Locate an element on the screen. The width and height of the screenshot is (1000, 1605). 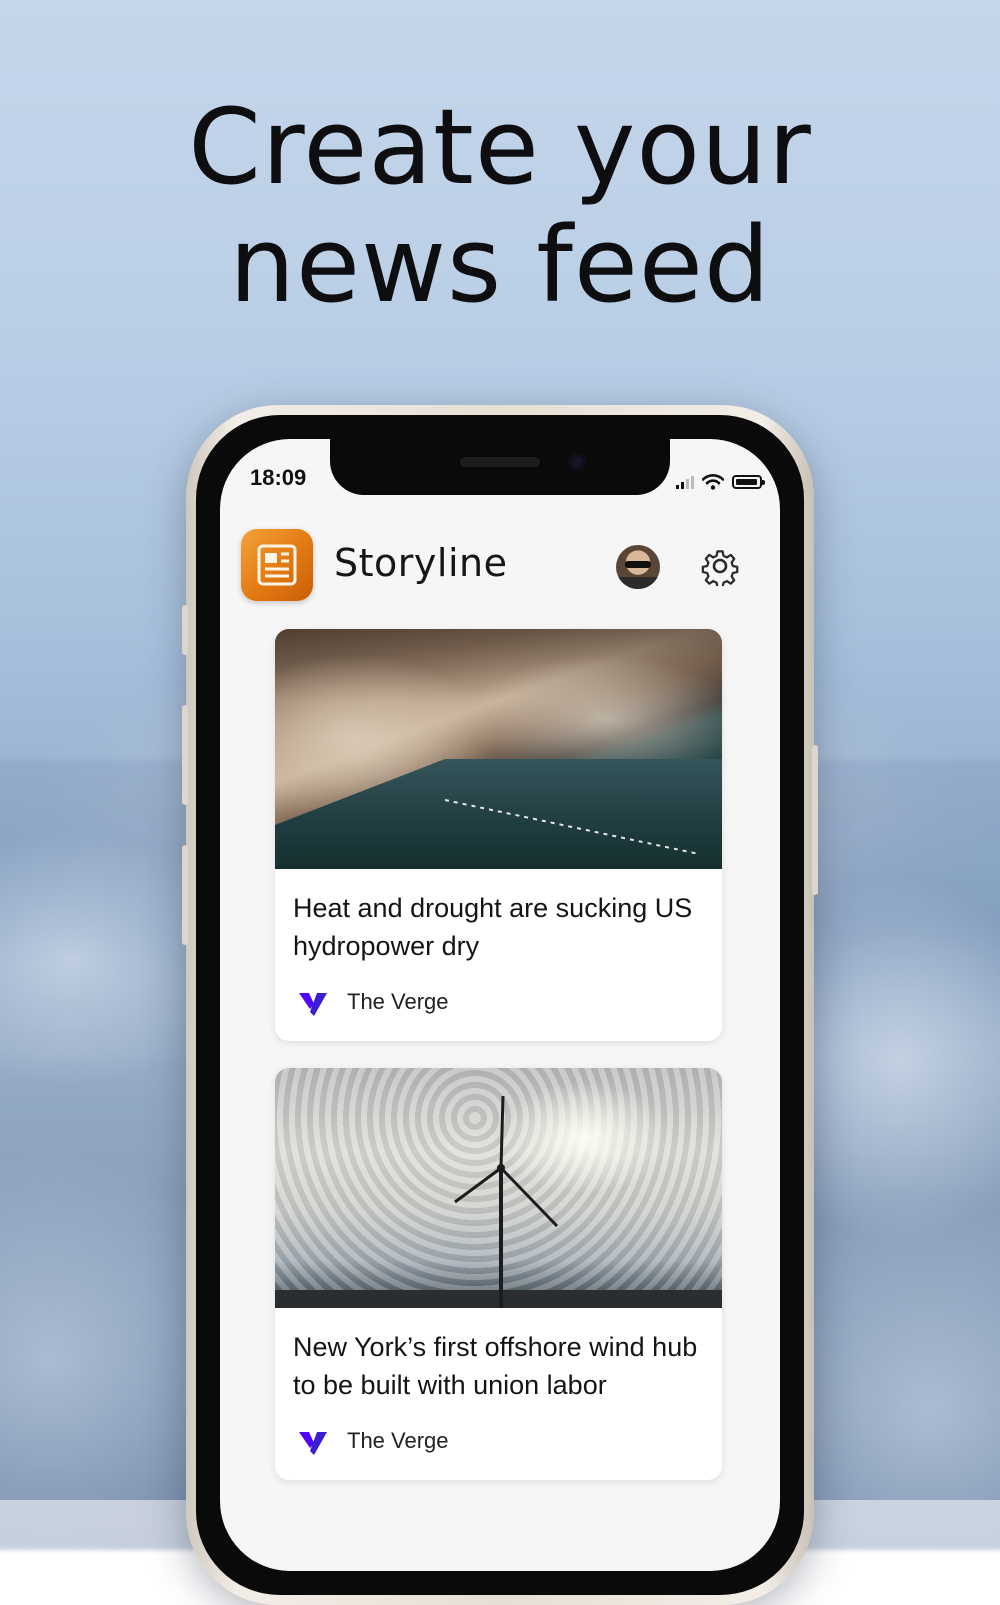
headline-line-1: Create your is located at coordinates (500, 147).